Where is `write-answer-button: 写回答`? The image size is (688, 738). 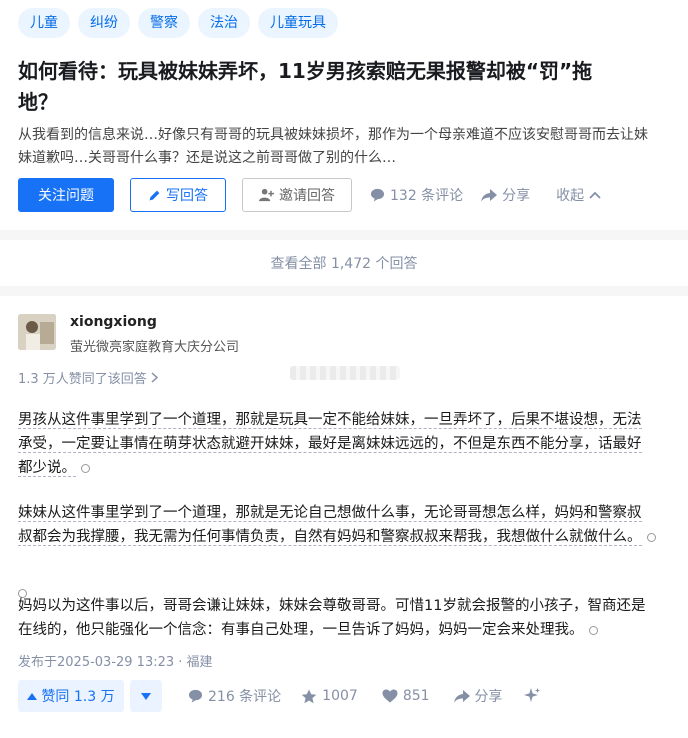
write-answer-button: 写回答 is located at coordinates (178, 195).